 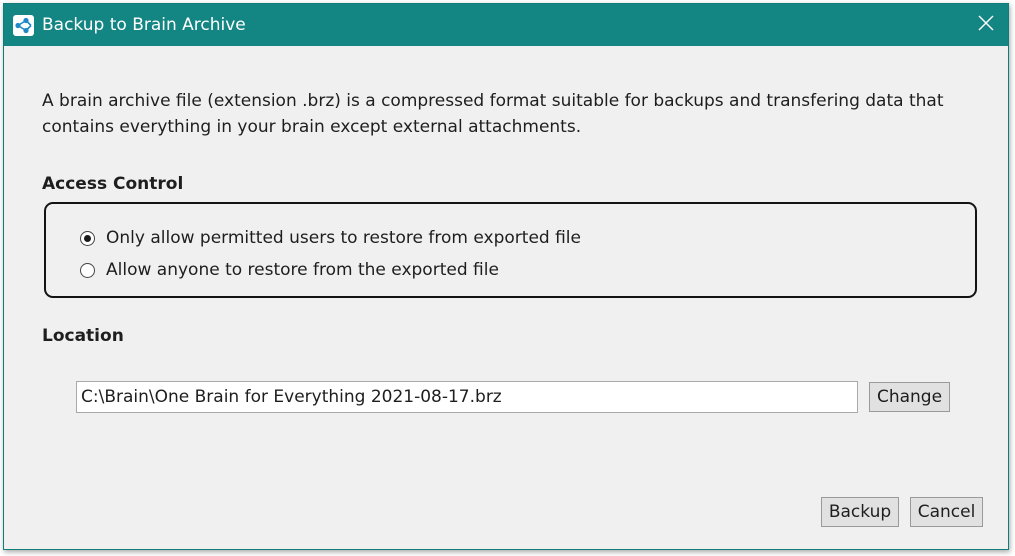 I want to click on close-button, so click(x=986, y=25).